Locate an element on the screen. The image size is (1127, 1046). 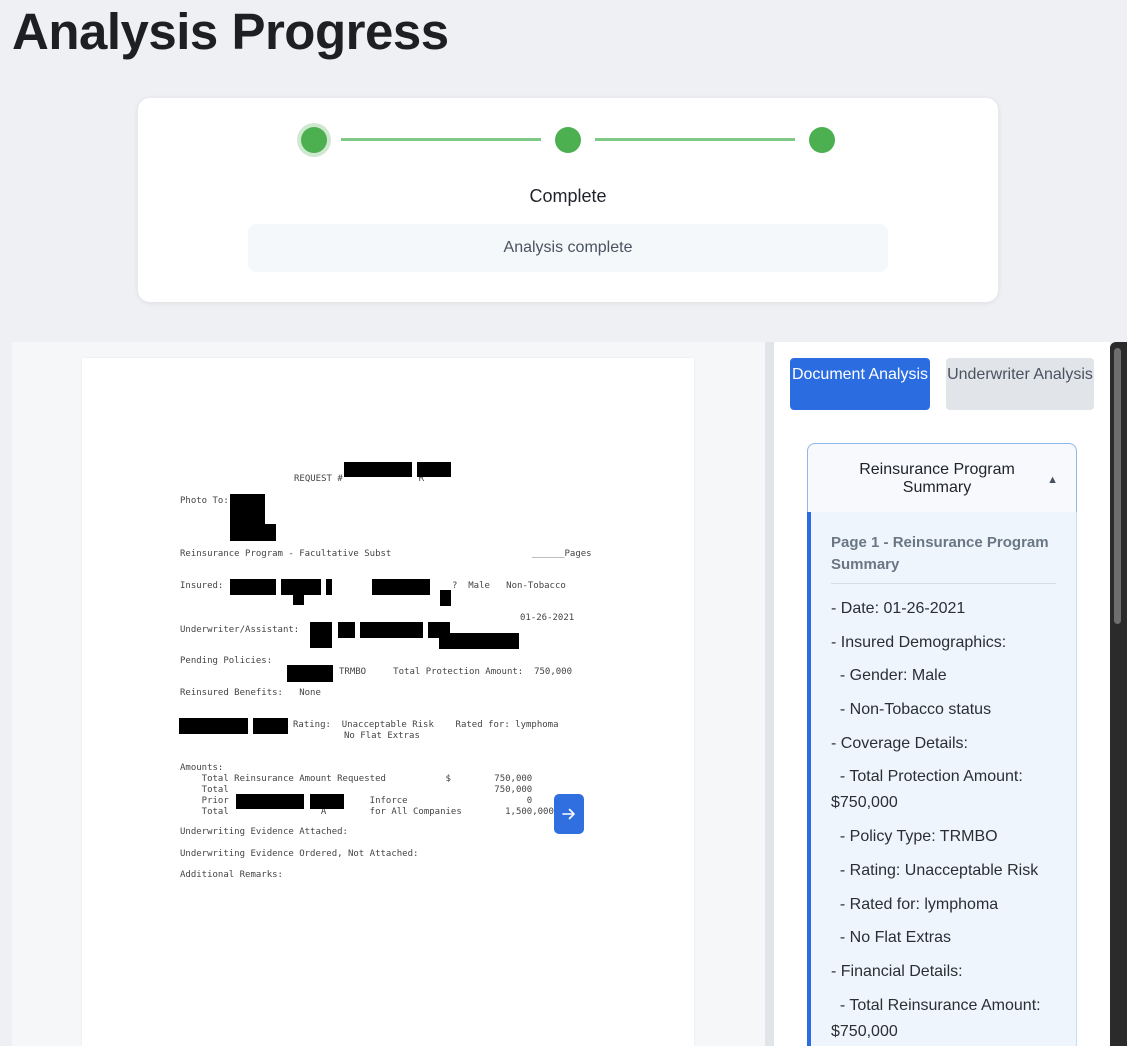
summary-line: - Financial Details: is located at coordinates (897, 971).